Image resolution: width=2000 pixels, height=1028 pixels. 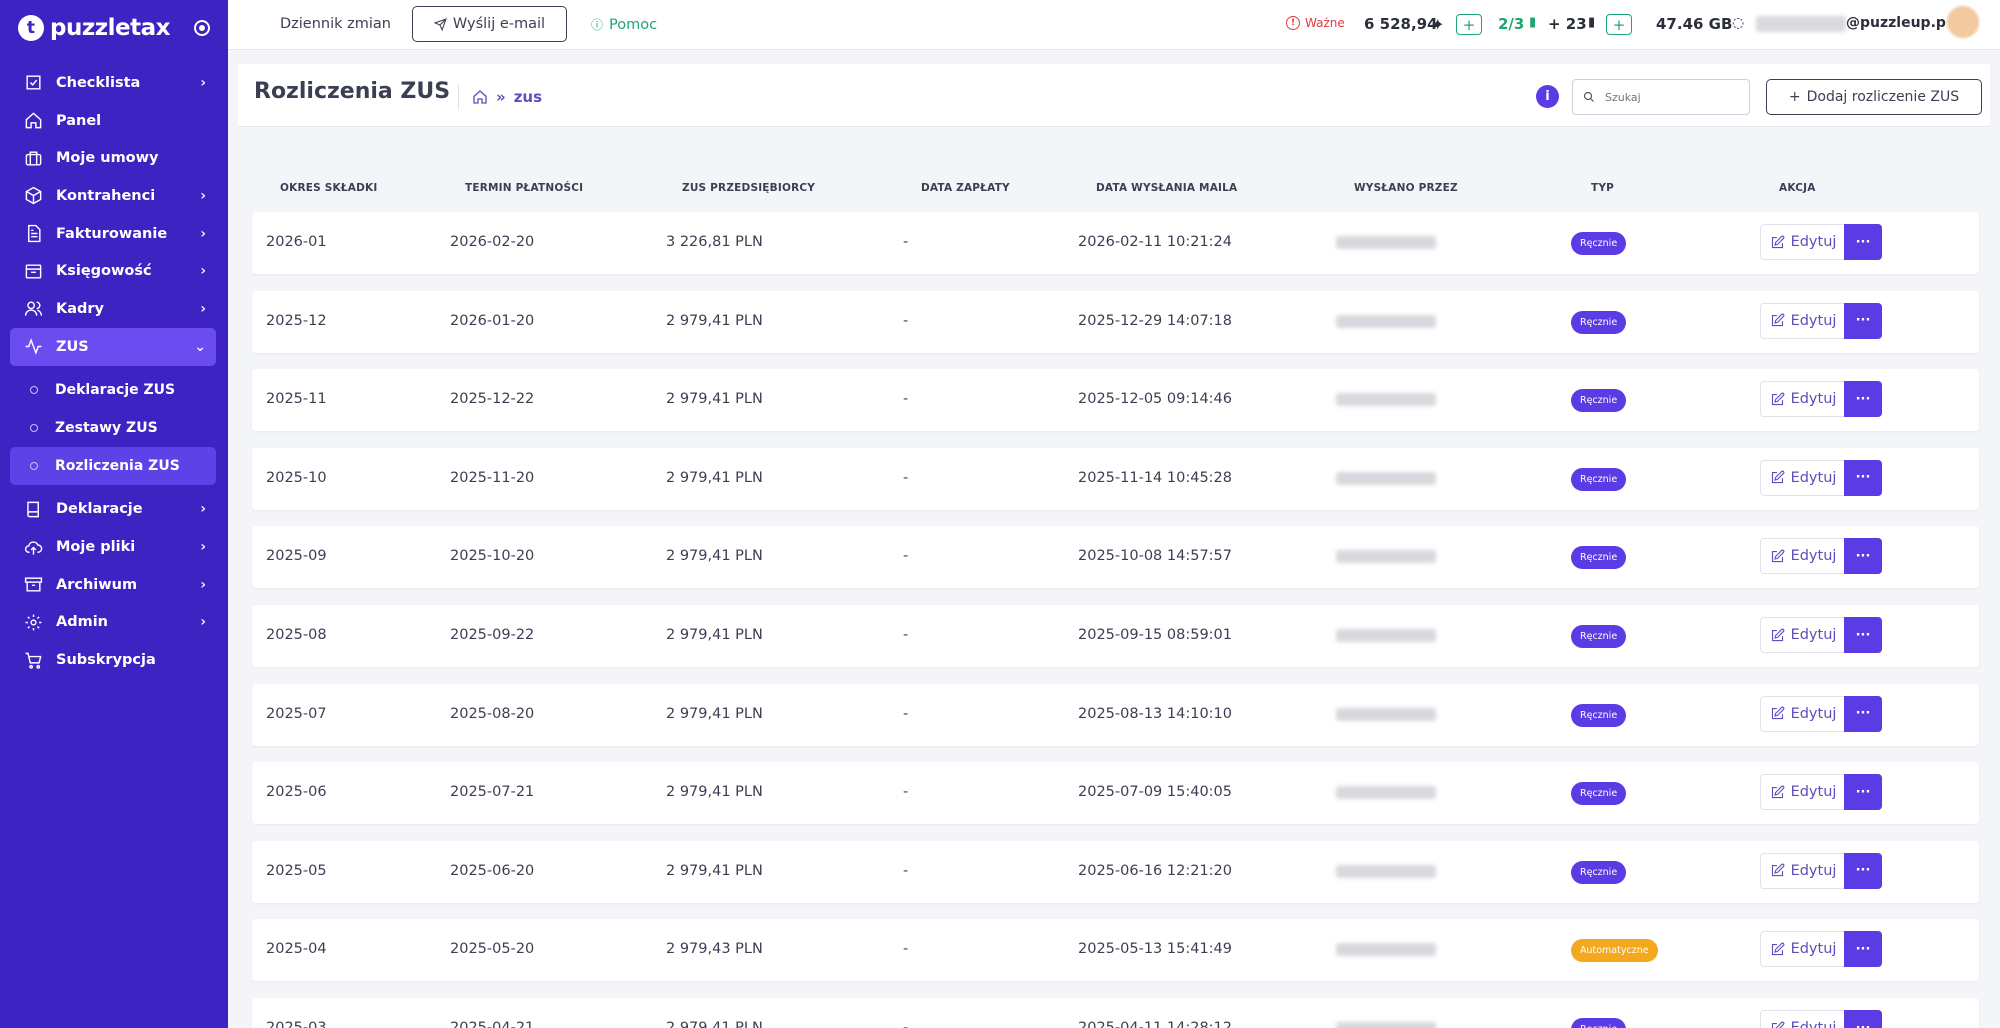 I want to click on page-title: Rozliczenia ZUS, so click(x=352, y=91).